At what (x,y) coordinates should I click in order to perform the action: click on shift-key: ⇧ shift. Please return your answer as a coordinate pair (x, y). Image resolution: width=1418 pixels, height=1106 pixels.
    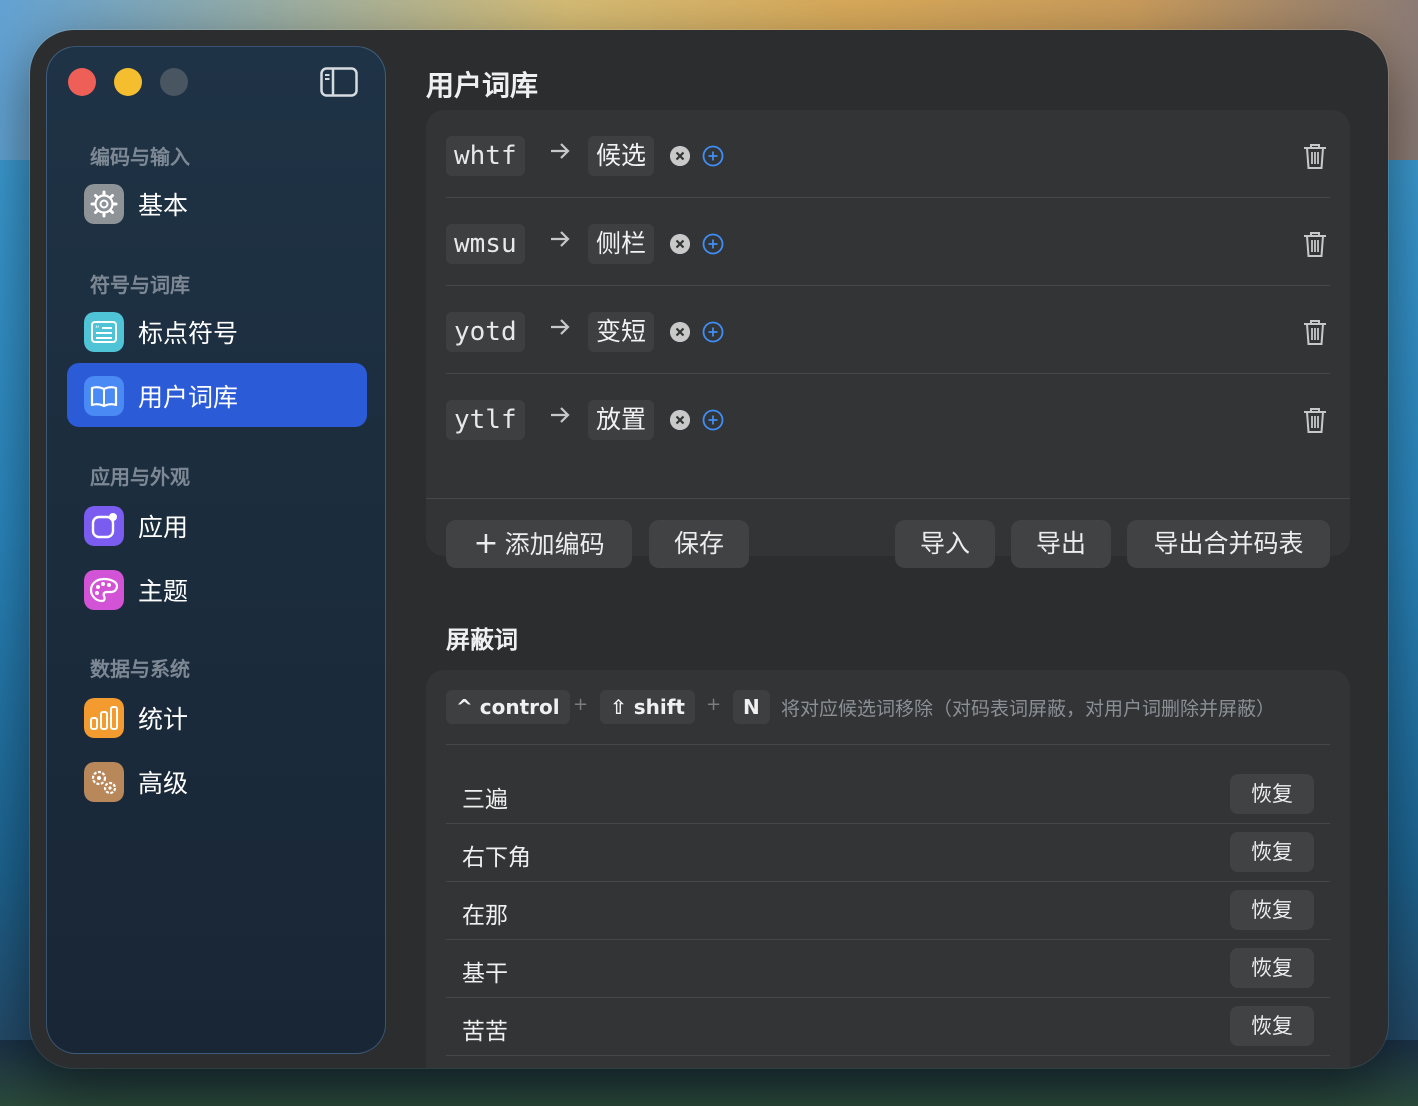
    Looking at the image, I should click on (647, 707).